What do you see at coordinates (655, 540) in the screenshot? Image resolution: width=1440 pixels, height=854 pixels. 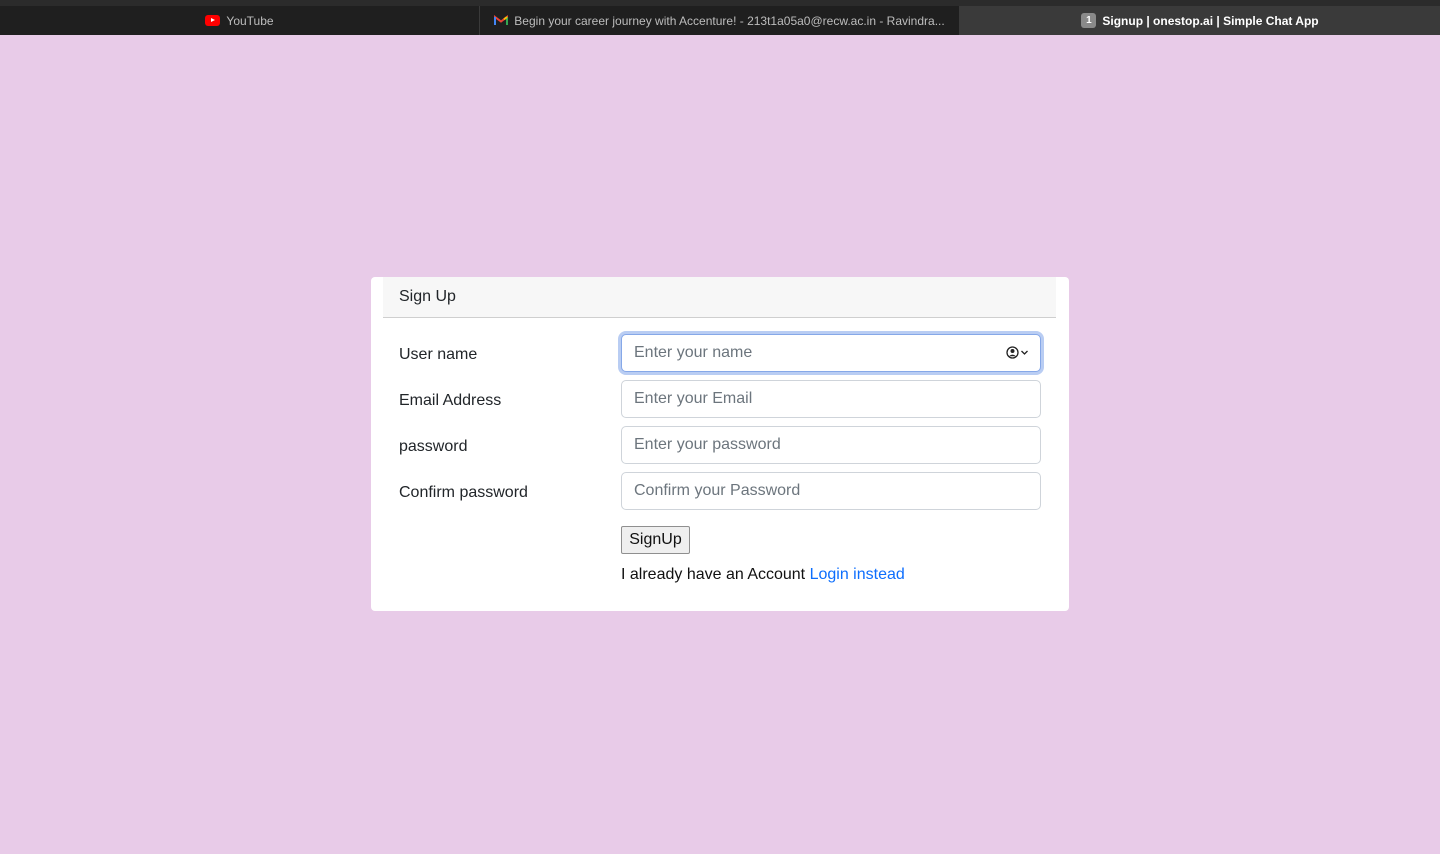 I see `signup-button: SignUp` at bounding box center [655, 540].